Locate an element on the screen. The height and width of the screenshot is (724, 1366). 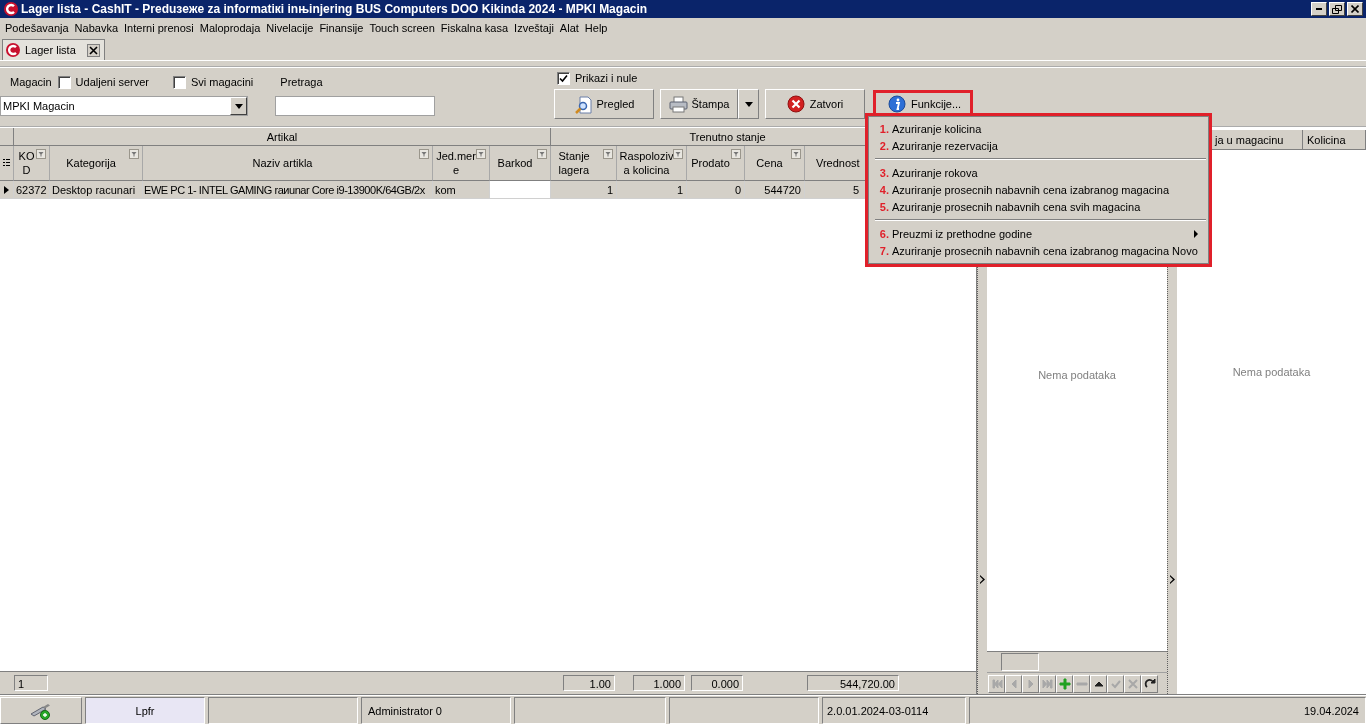
preview-icon is located at coordinates (583, 104).